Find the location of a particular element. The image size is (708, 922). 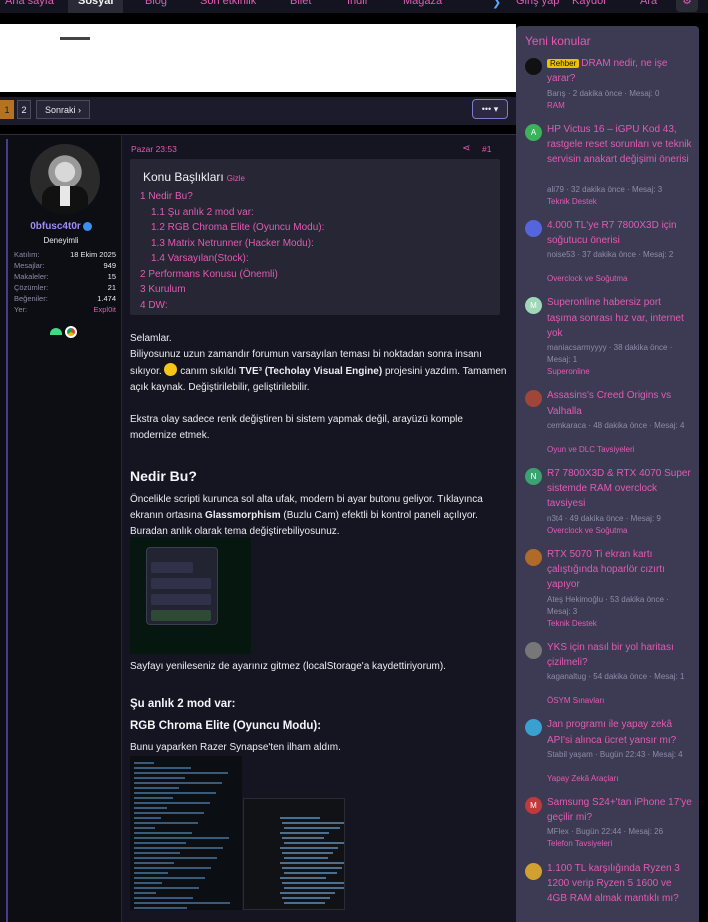

next-page-button: Sonraki › is located at coordinates (63, 109).